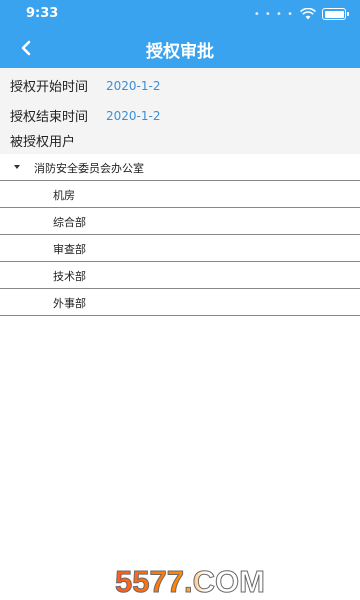 This screenshot has height=600, width=360. I want to click on tree-root-node: 消防安全委员会办公室, so click(180, 167).